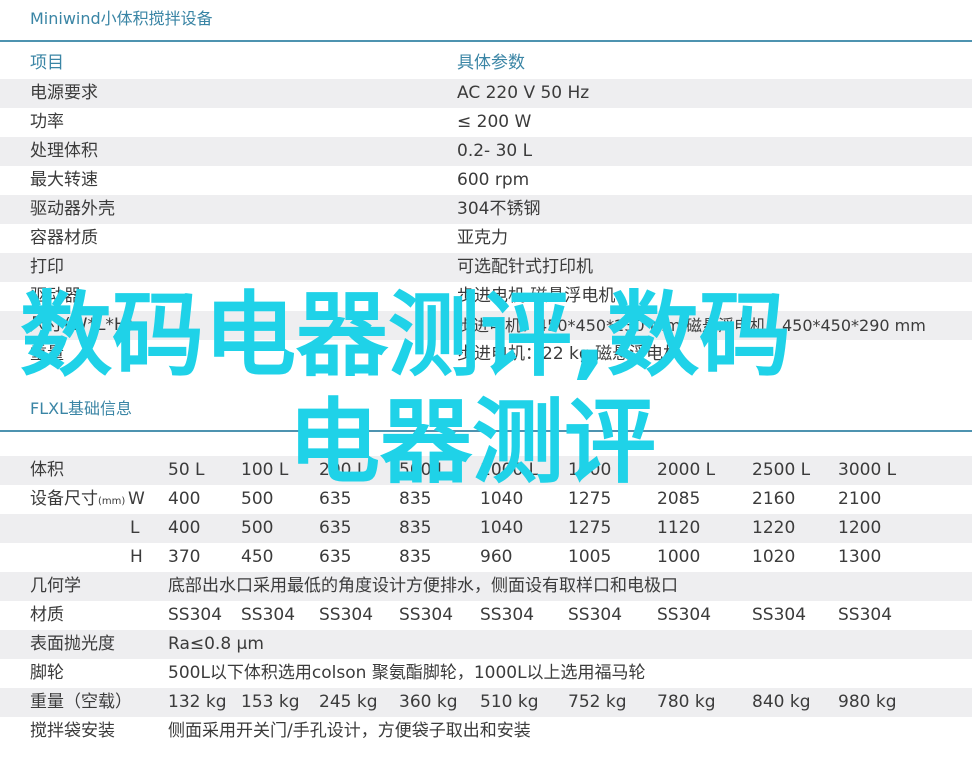  Describe the element at coordinates (349, 731) in the screenshot. I see `bag-install-value: 侧面采用开关门/手孔设计，方便袋子取出和安装` at that location.